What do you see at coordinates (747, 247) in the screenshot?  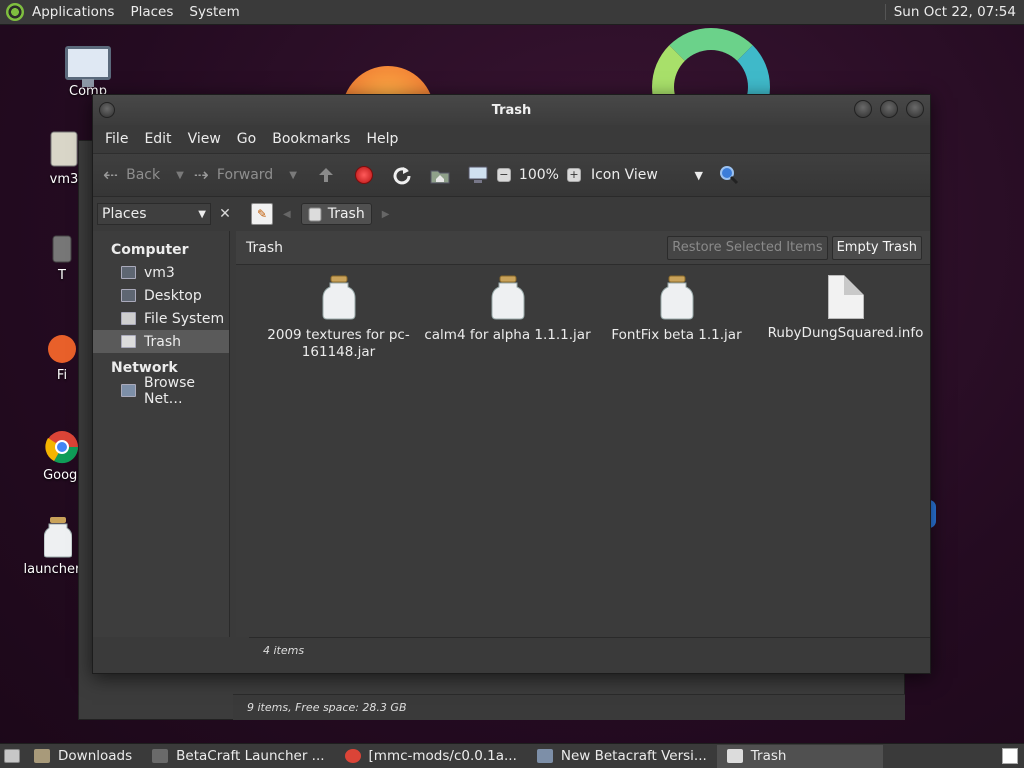 I see `restore-selected-button: Restore Selected Items` at bounding box center [747, 247].